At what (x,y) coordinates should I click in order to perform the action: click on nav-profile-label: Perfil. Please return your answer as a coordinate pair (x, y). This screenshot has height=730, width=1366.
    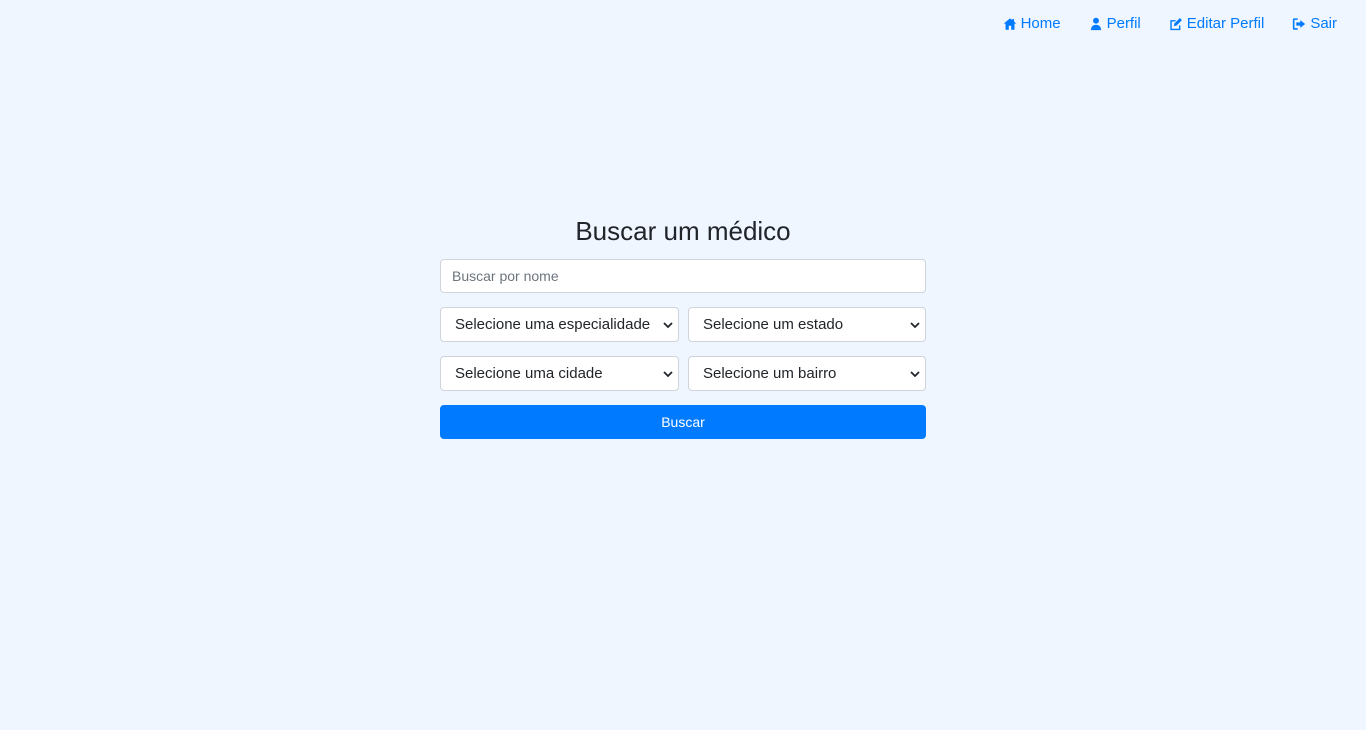
    Looking at the image, I should click on (1123, 23).